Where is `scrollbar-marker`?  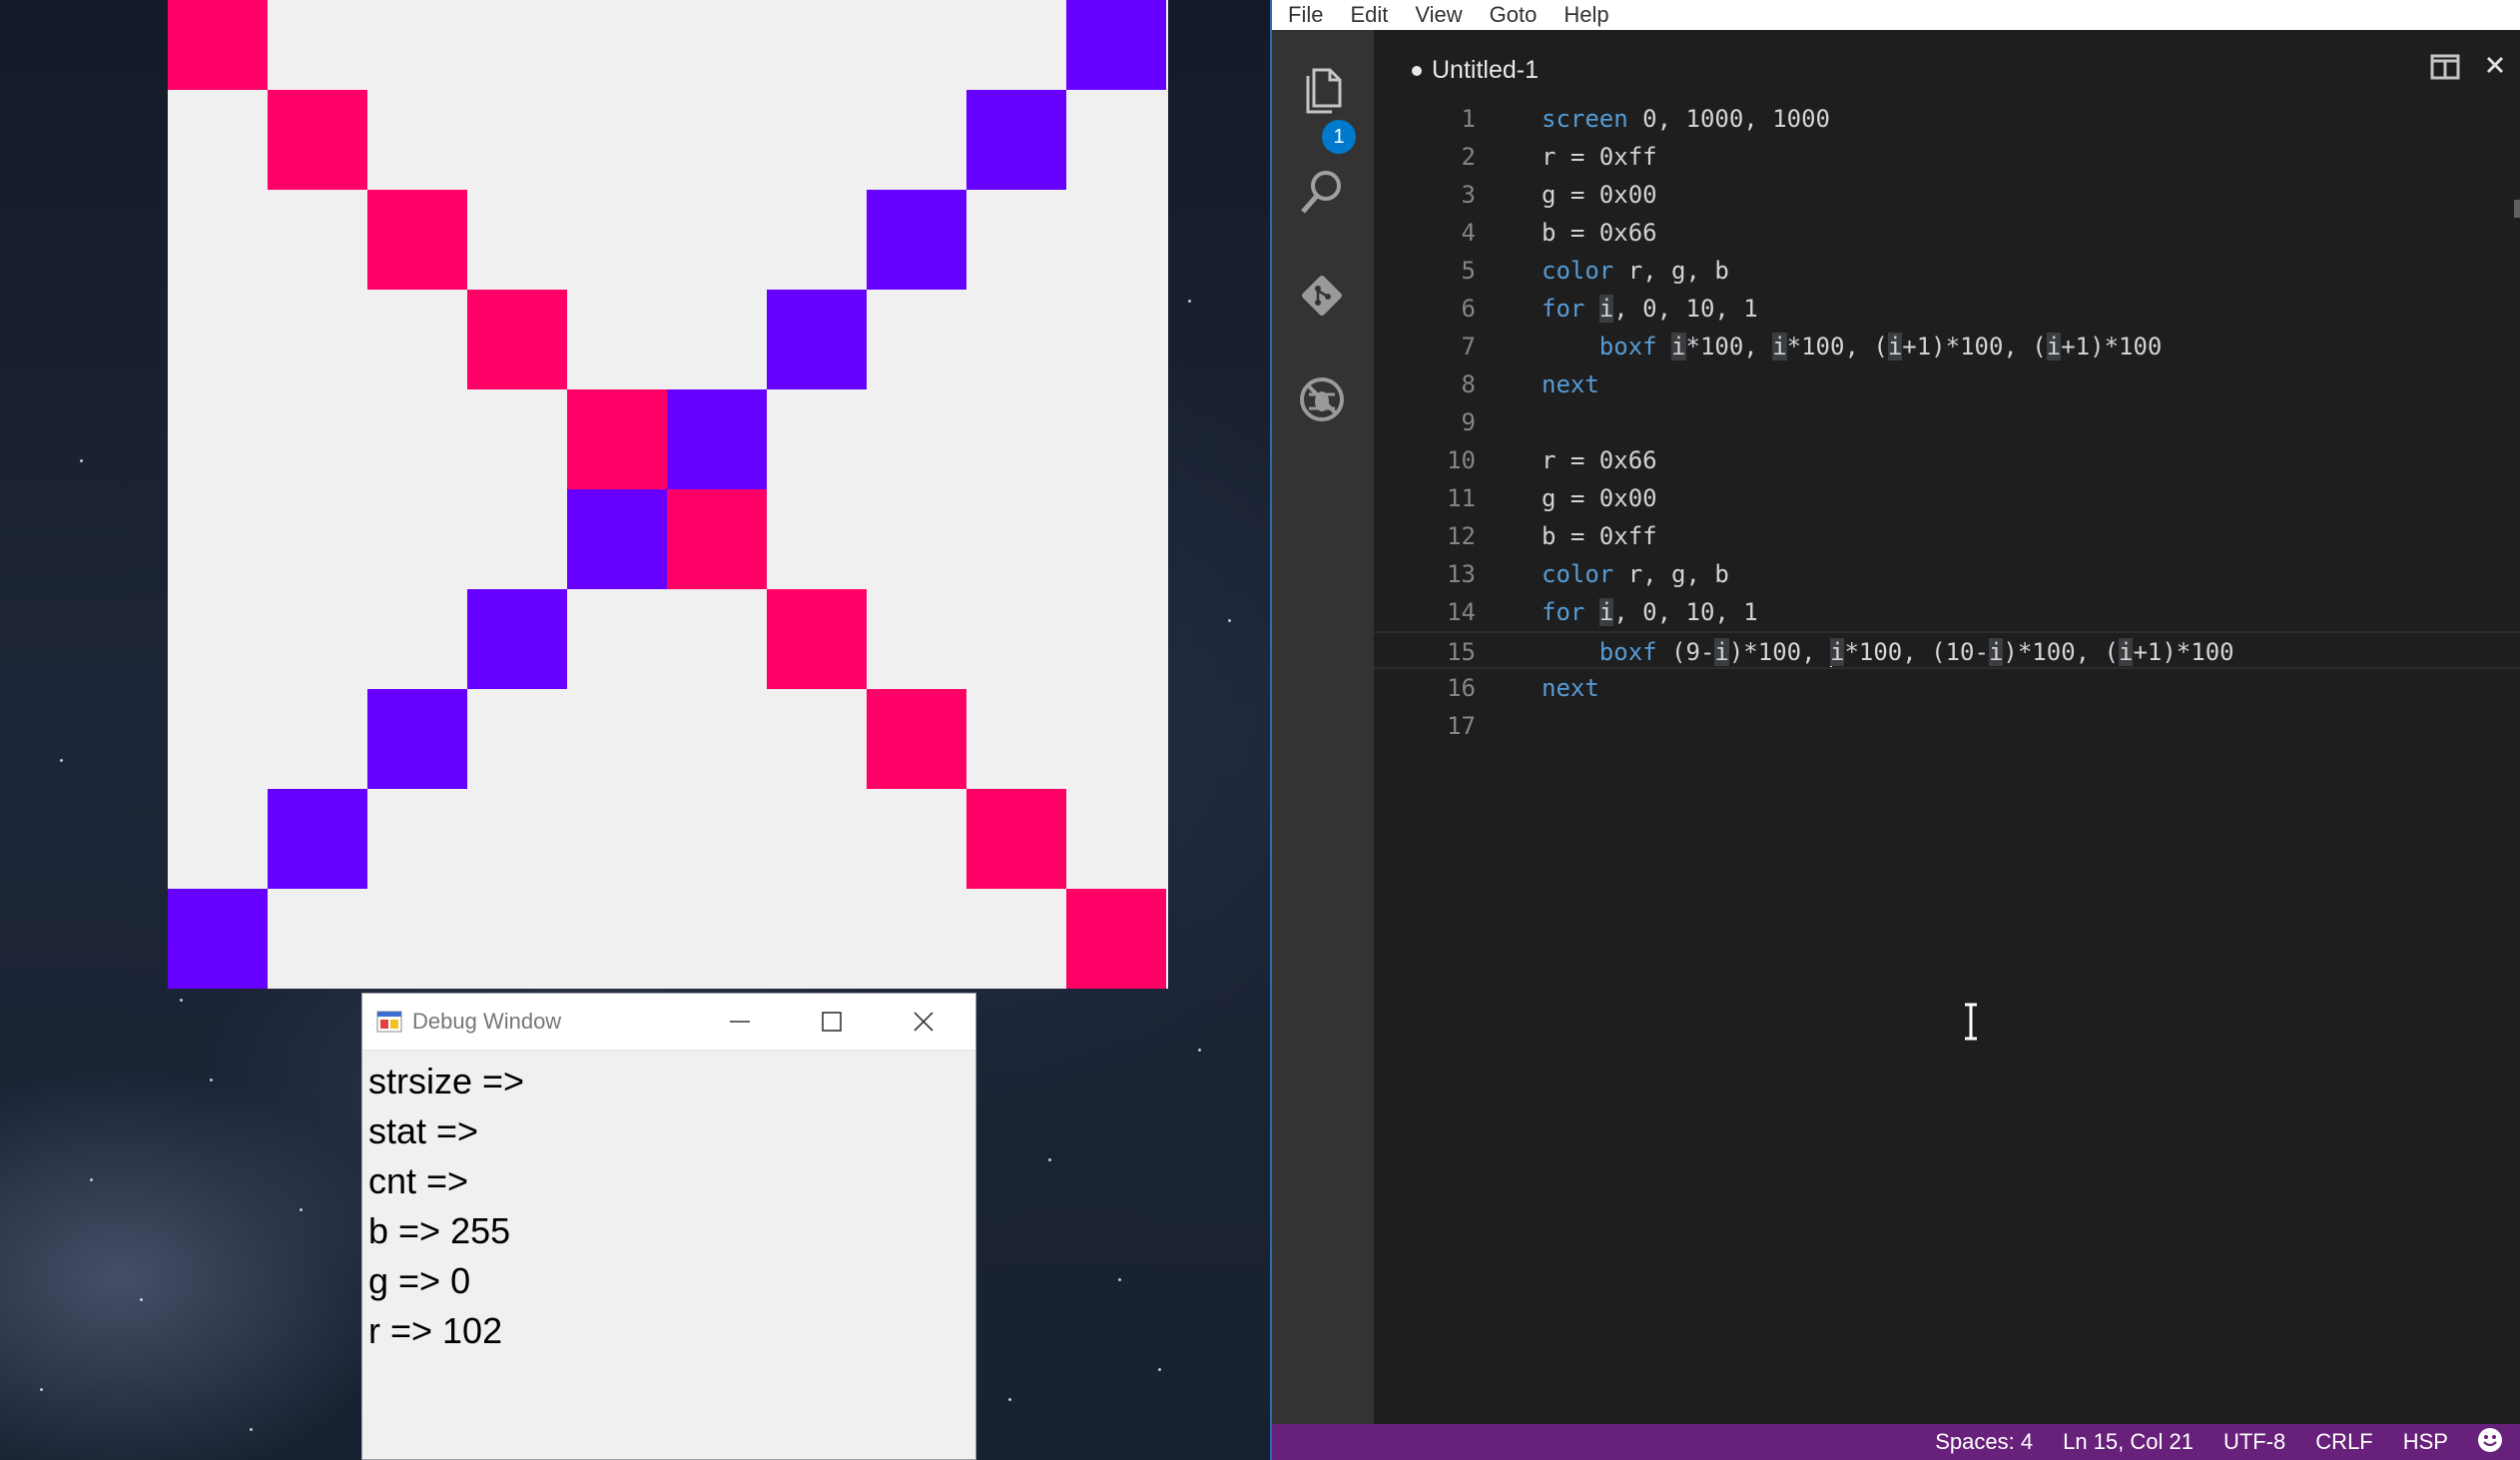
scrollbar-marker is located at coordinates (2517, 209).